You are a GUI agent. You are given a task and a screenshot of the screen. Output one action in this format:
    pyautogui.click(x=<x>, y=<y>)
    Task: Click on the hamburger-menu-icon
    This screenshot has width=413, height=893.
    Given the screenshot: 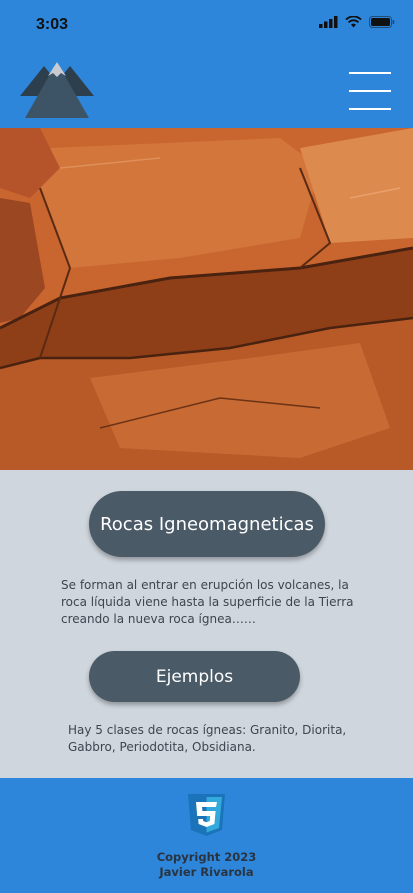 What is the action you would take?
    pyautogui.click(x=370, y=92)
    